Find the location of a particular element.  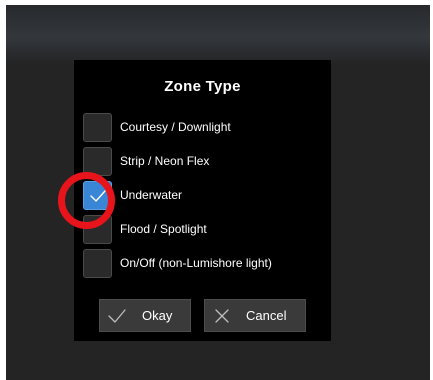

okay-button: Okay is located at coordinates (145, 315).